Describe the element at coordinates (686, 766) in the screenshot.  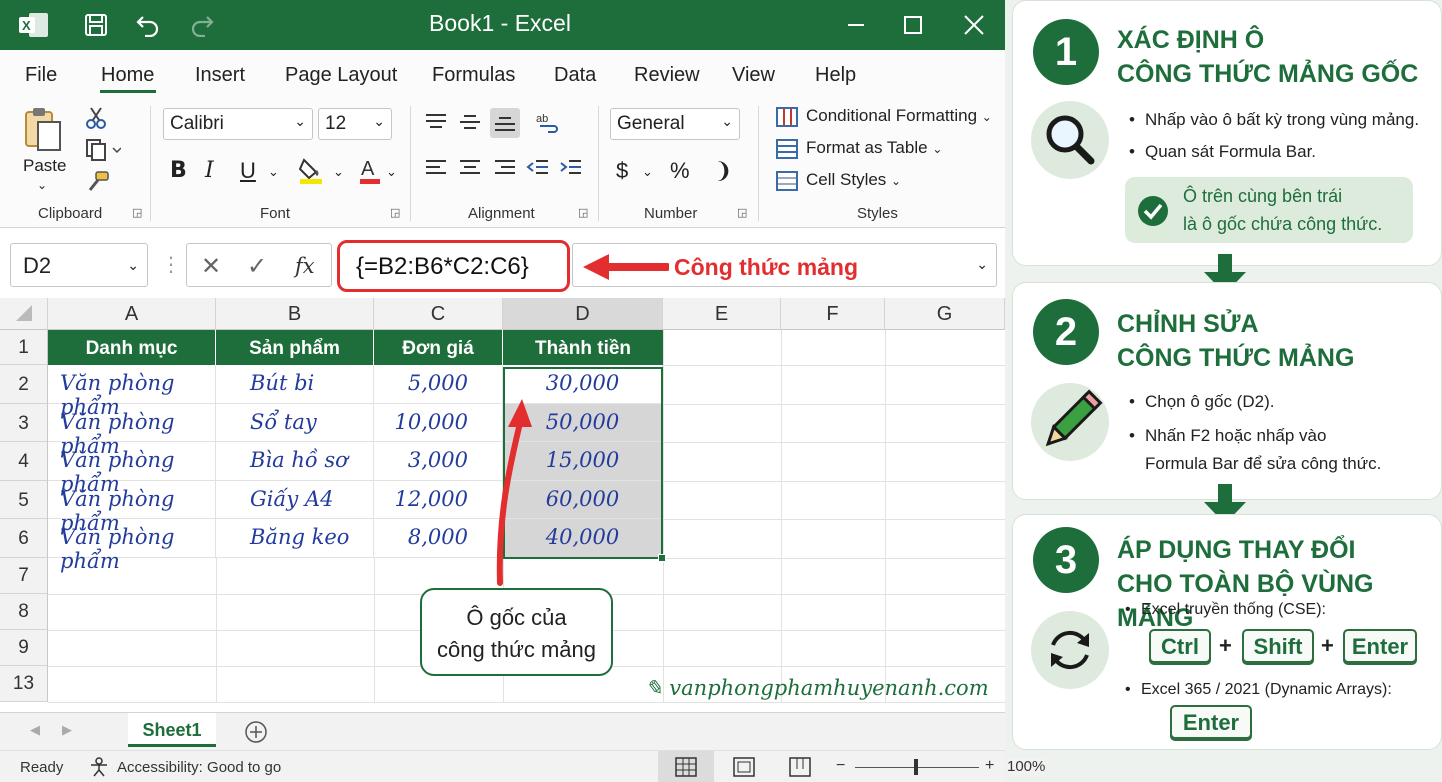
I see `normal-view-button` at that location.